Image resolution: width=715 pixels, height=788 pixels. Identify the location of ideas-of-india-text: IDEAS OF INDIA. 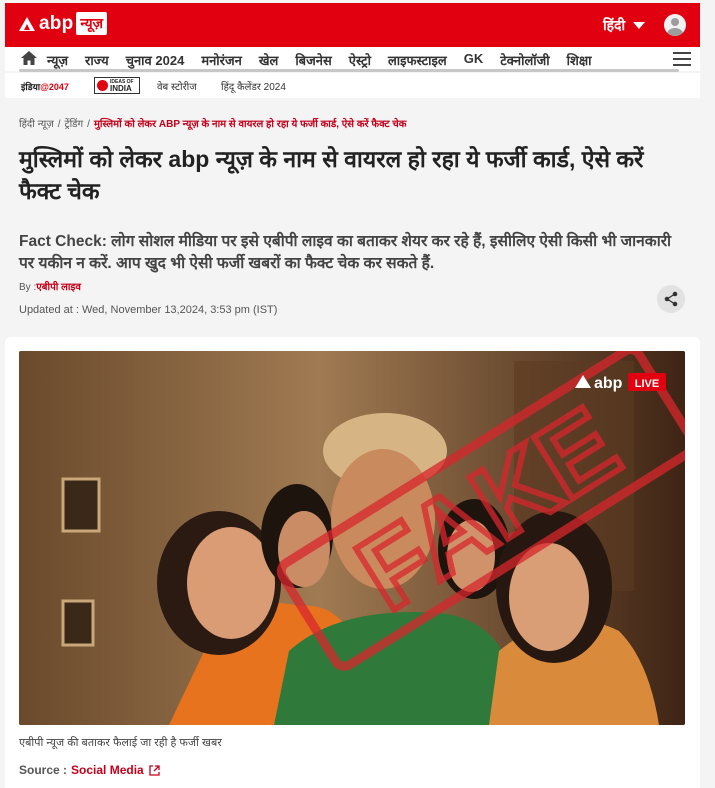
(122, 86).